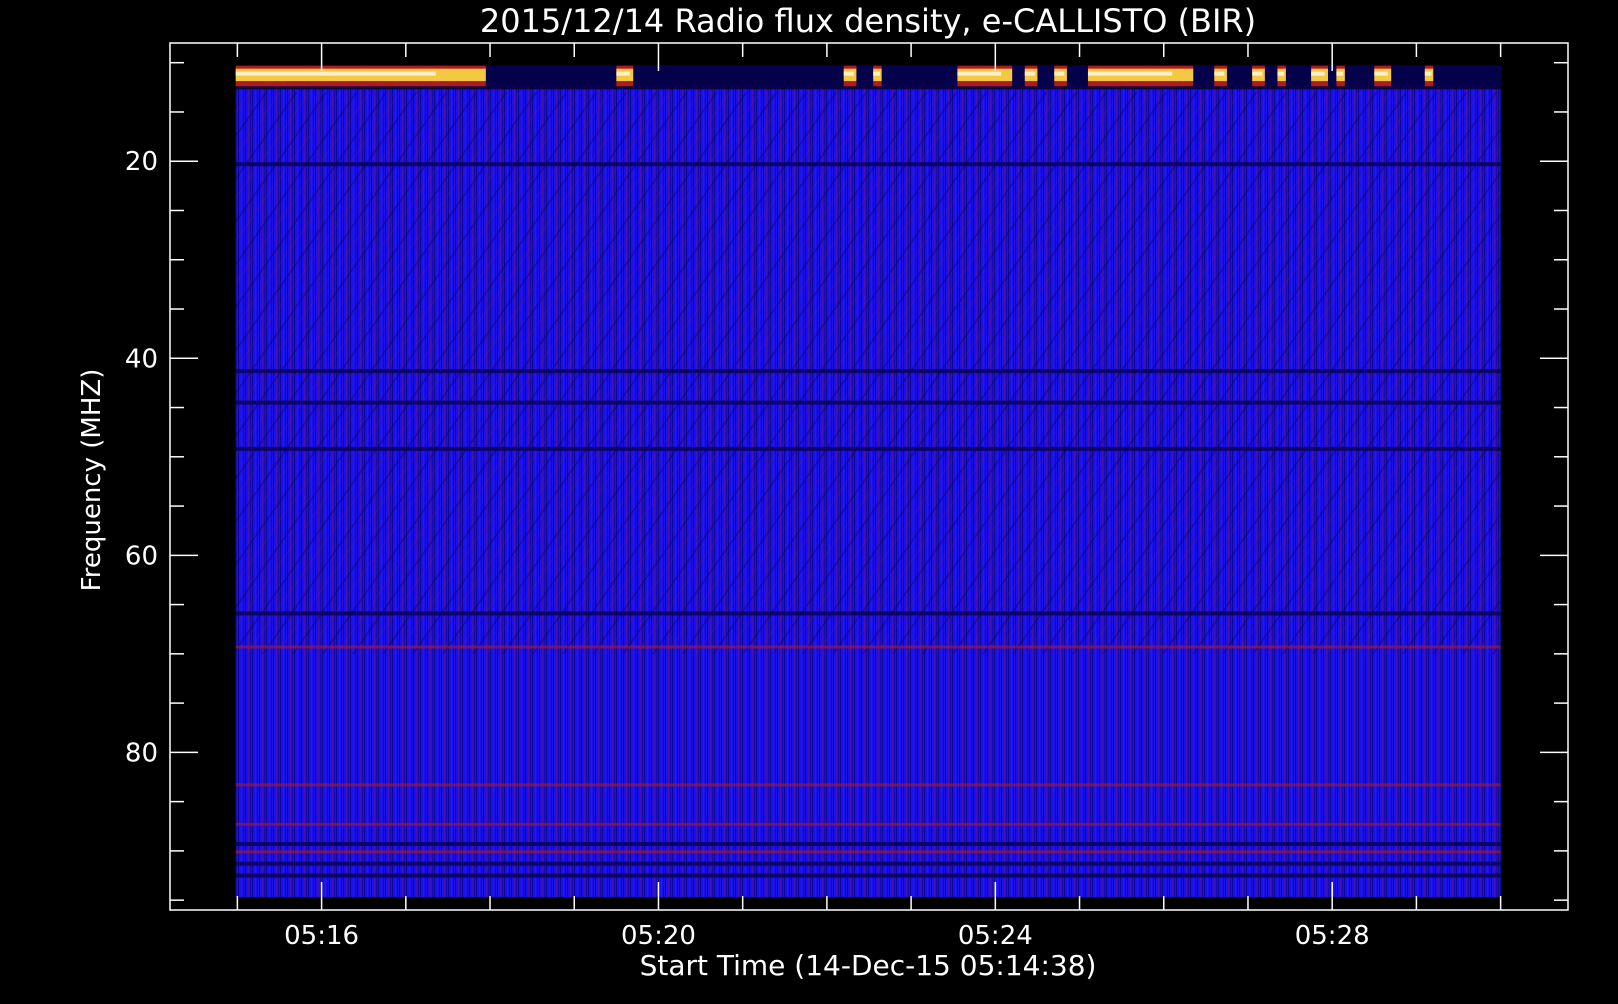 The width and height of the screenshot is (1618, 1004). I want to click on x-tick-label: 05:20, so click(658, 936).